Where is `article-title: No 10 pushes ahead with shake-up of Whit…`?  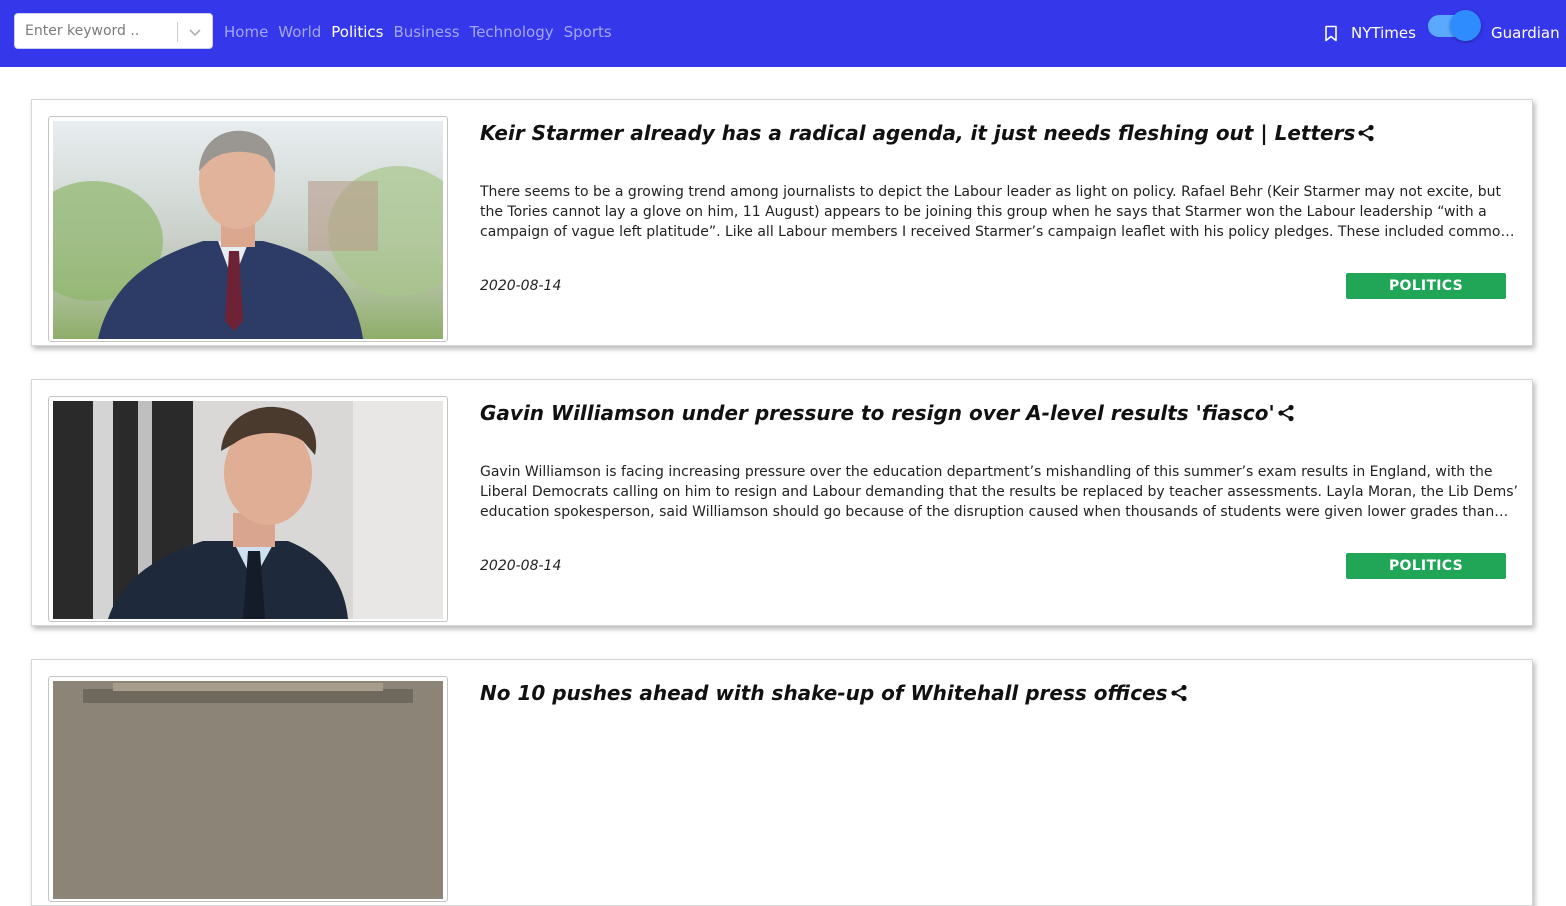
article-title: No 10 pushes ahead with shake-up of Whit… is located at coordinates (990, 693).